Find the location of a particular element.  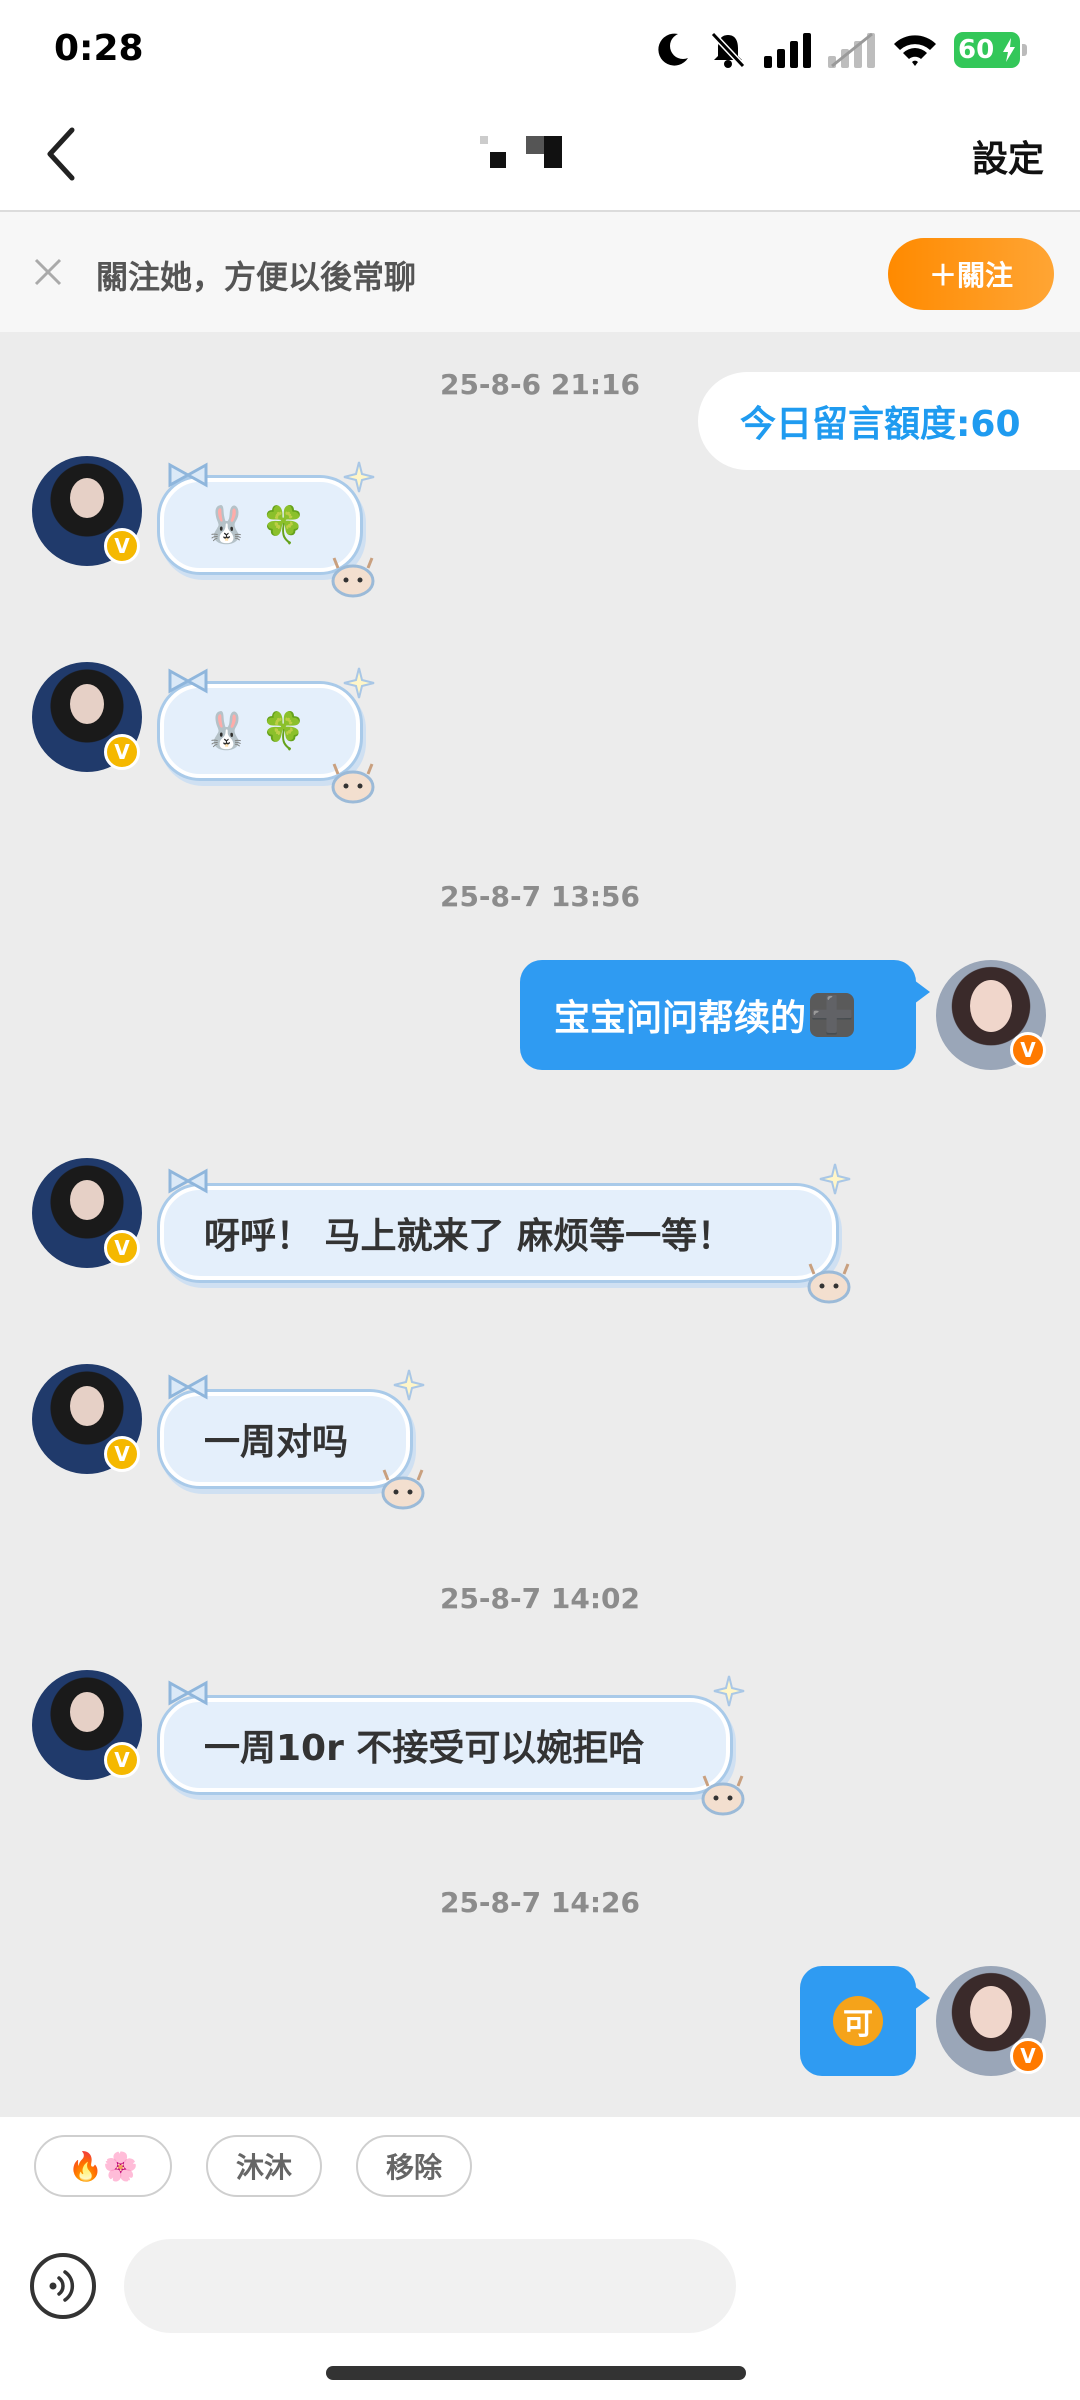

nav-bar: 設定 is located at coordinates (540, 156).